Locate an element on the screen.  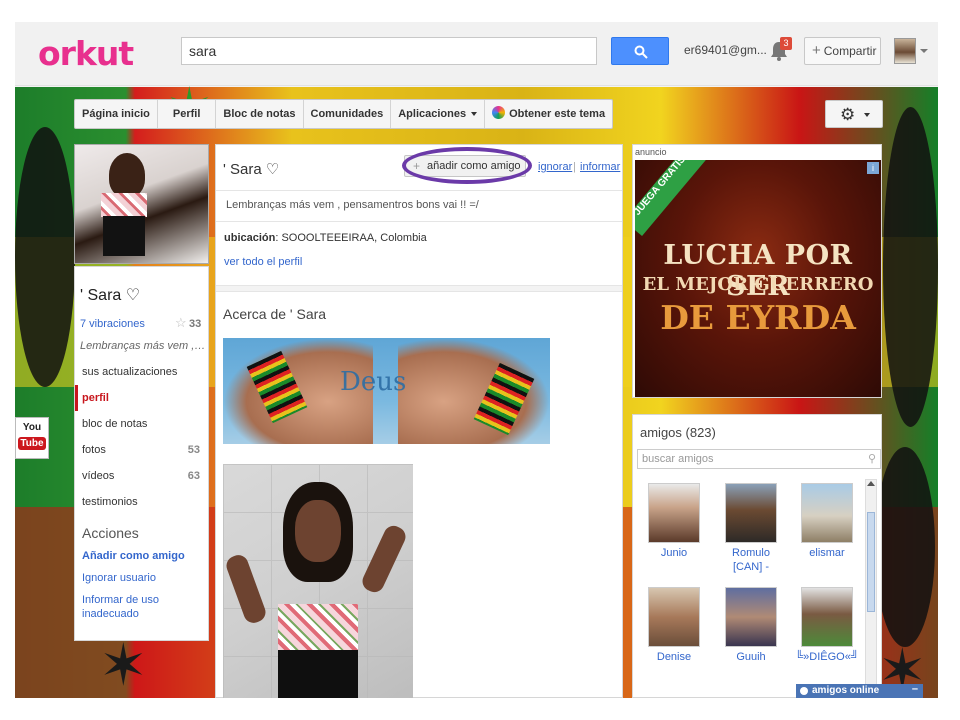
menu-item-testimonials: testimonios is located at coordinates (141, 502).